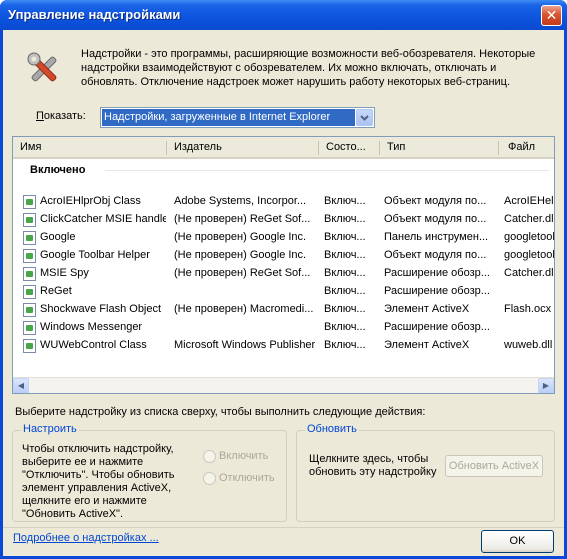 The image size is (567, 559). I want to click on update-help-line: обновить эту надстройку, so click(373, 472).